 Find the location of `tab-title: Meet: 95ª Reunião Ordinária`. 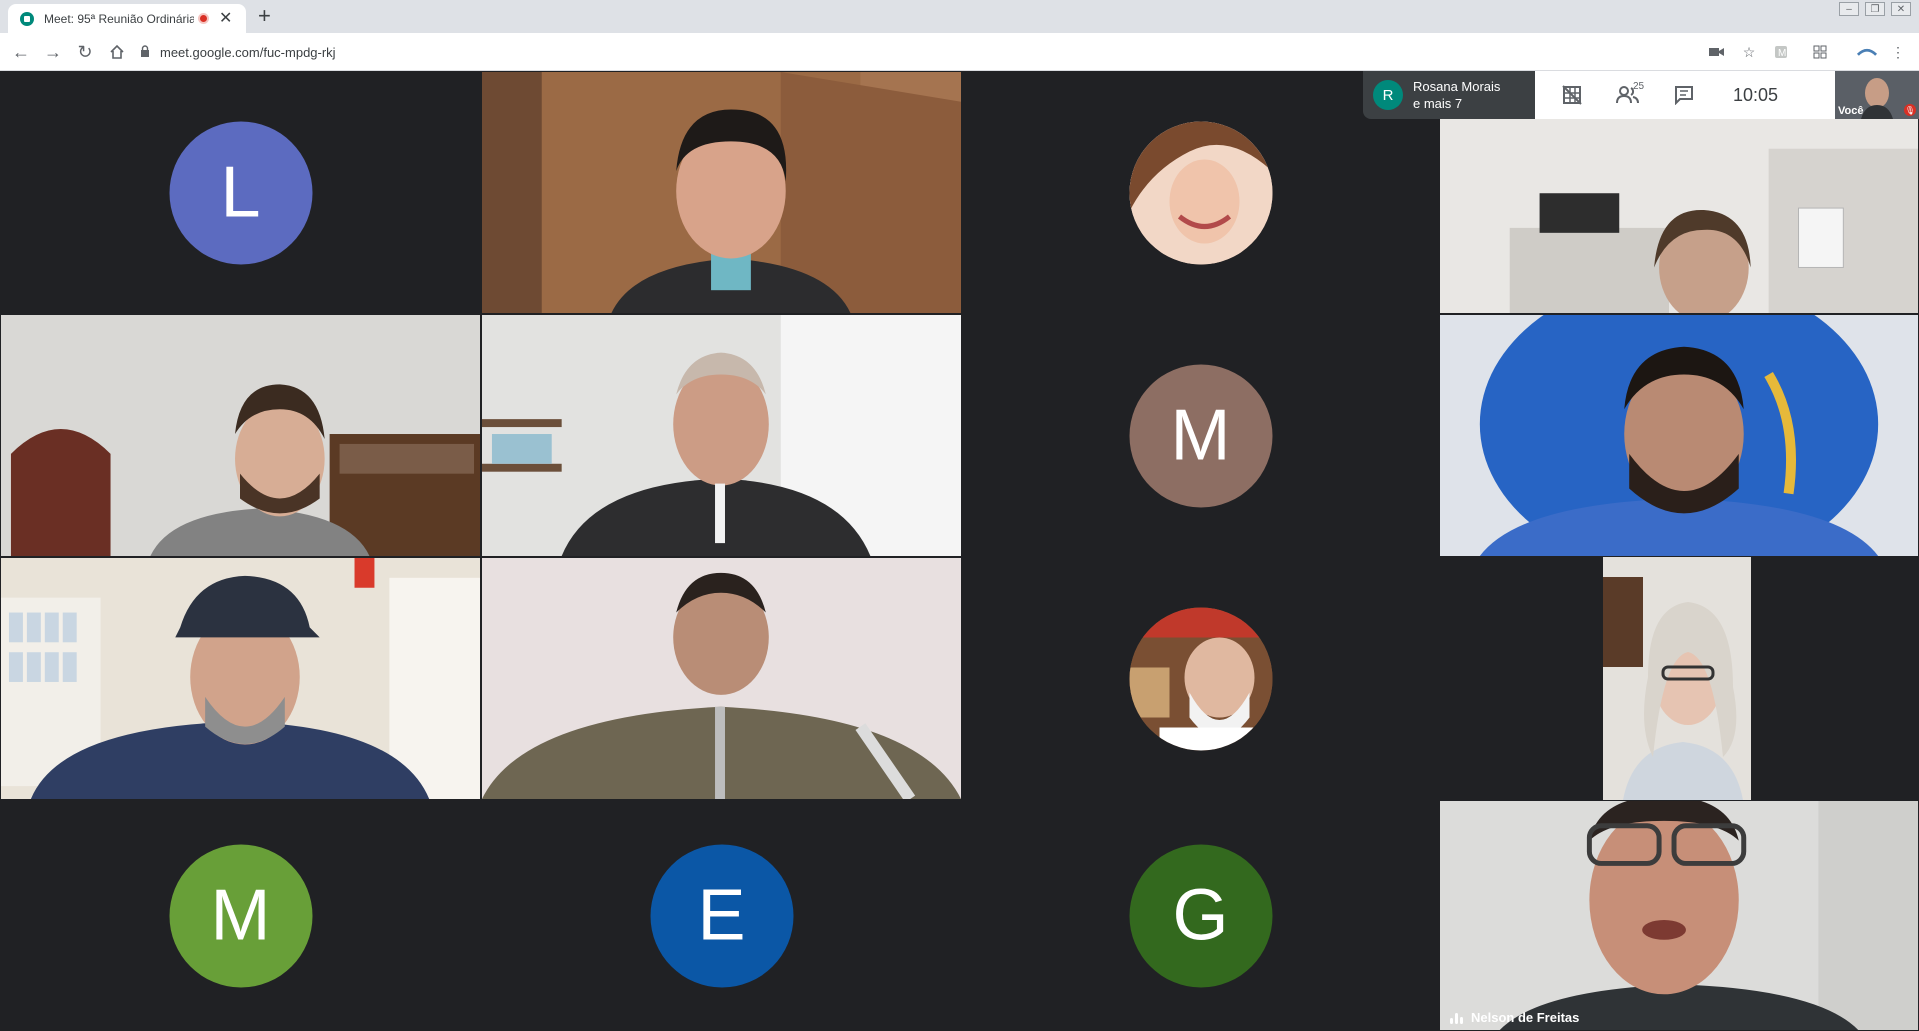

tab-title: Meet: 95ª Reunião Ordinária is located at coordinates (119, 18).